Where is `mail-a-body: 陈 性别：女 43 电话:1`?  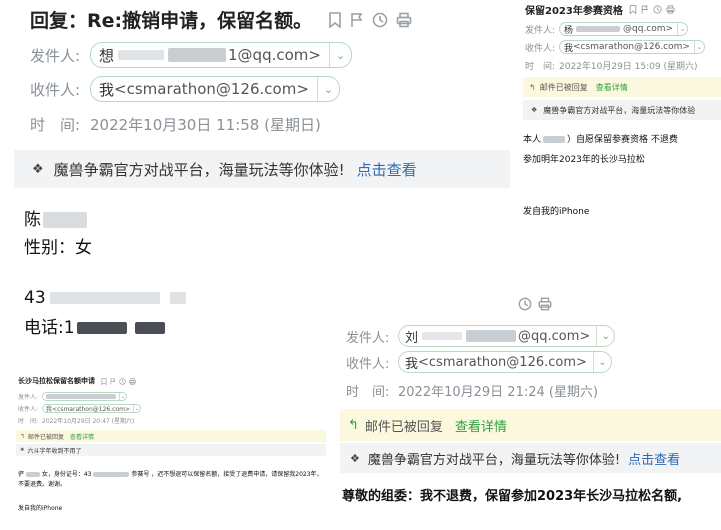
mail-a-body: 陈 性别：女 43 电话:1 is located at coordinates (105, 274).